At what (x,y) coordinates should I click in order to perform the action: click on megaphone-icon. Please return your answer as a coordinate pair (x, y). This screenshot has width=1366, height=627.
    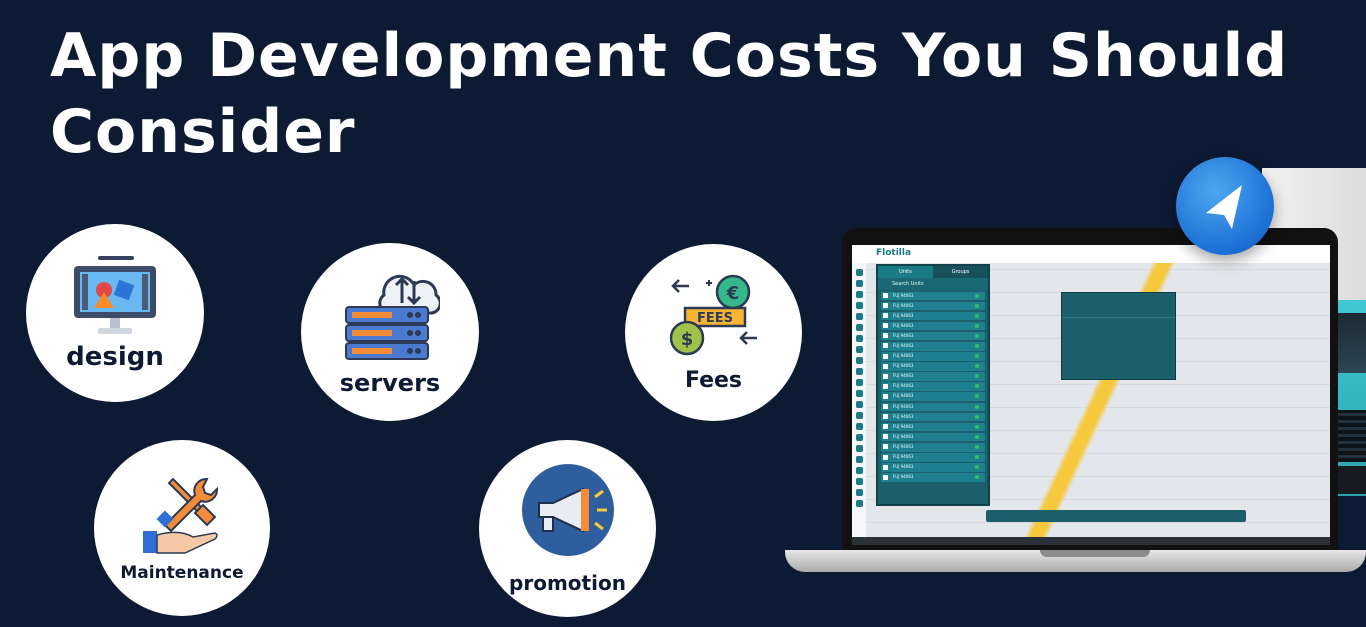
    Looking at the image, I should click on (567, 509).